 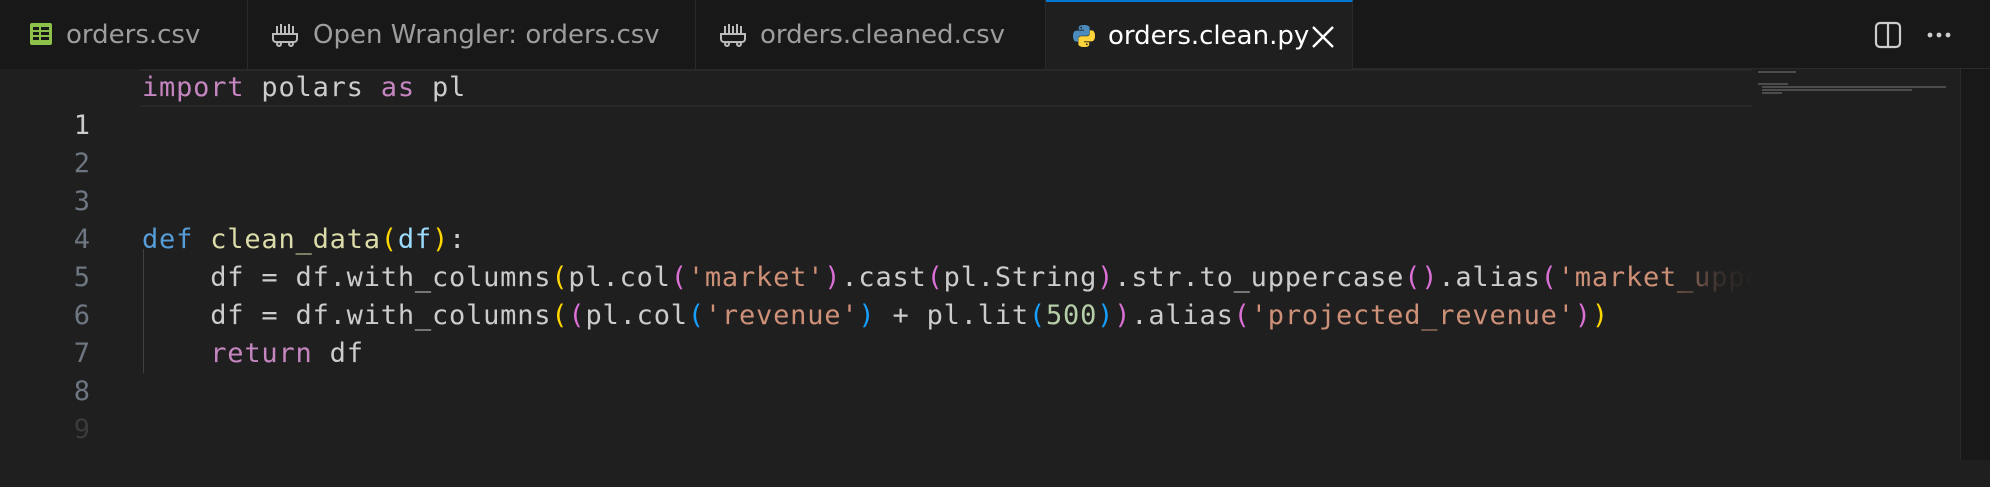 I want to click on tab-orders-csv: orders.csv, so click(x=124, y=34).